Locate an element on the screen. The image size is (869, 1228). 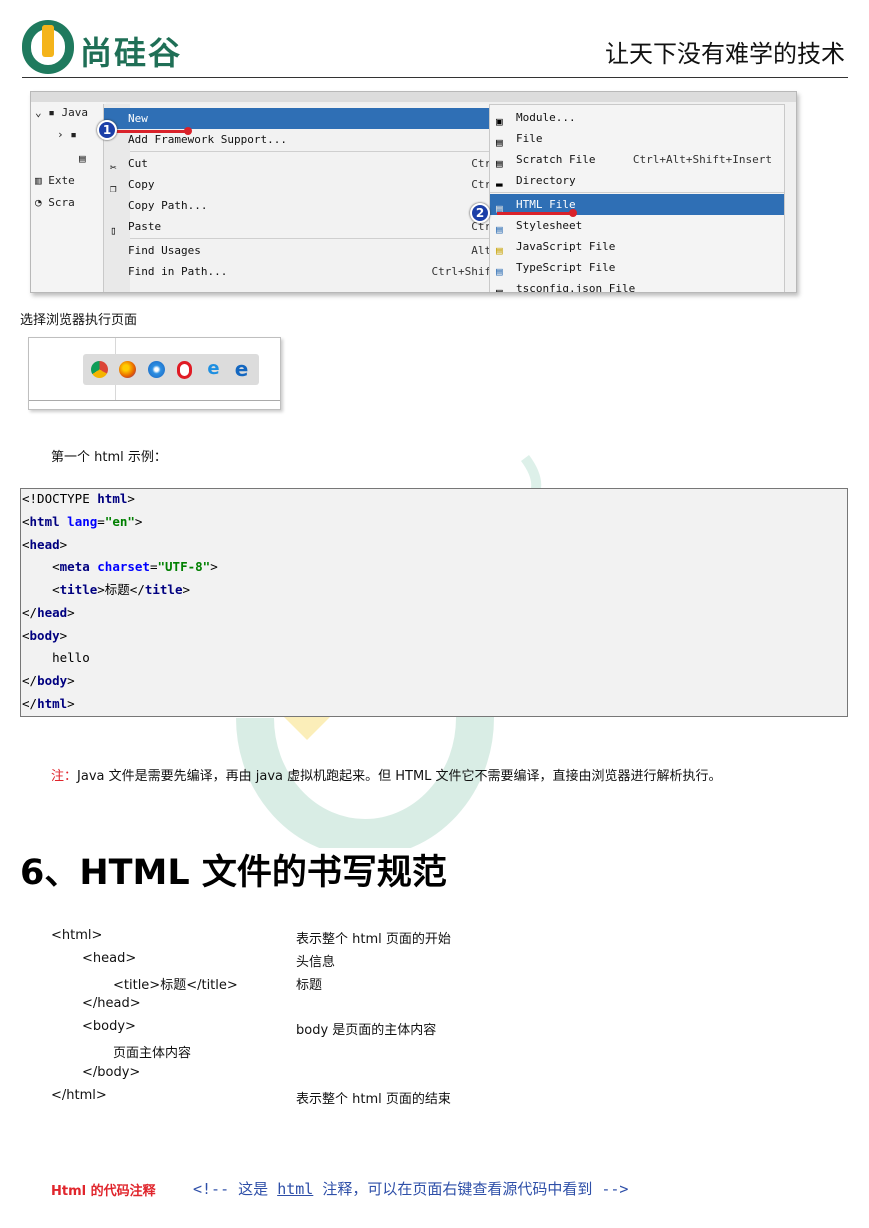
code-line: <html lang="en"> is located at coordinates (82, 521).